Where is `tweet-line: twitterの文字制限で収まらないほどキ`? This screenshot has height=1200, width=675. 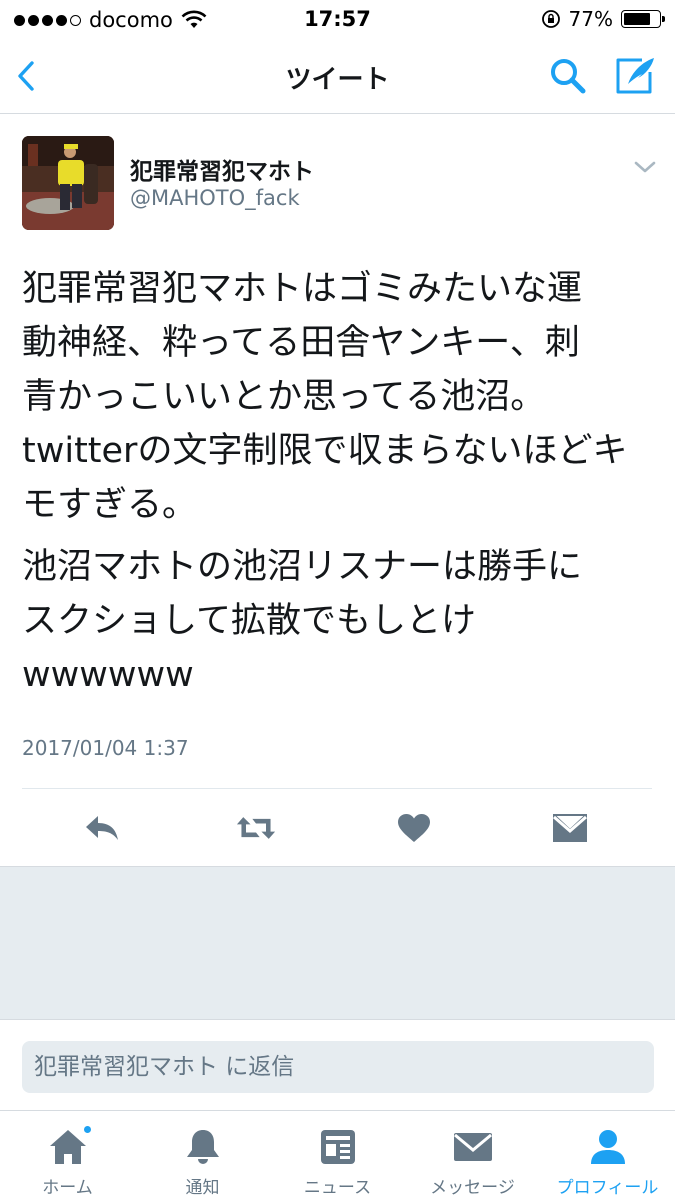 tweet-line: twitterの文字制限で収まらないほどキ is located at coordinates (325, 451).